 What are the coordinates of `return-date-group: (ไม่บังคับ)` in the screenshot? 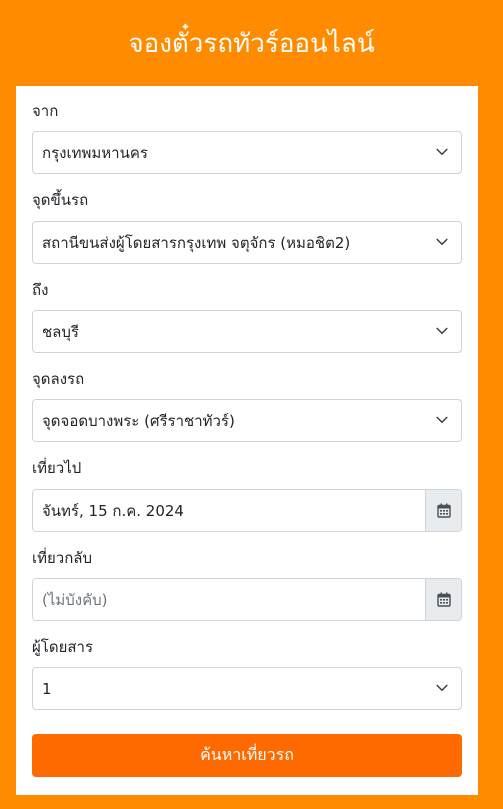 It's located at (247, 599).